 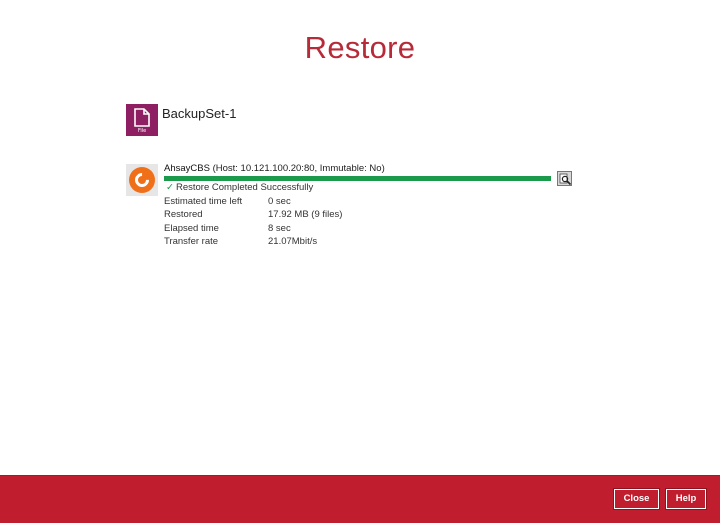 I want to click on stat-value: 0 sec, so click(x=279, y=201).